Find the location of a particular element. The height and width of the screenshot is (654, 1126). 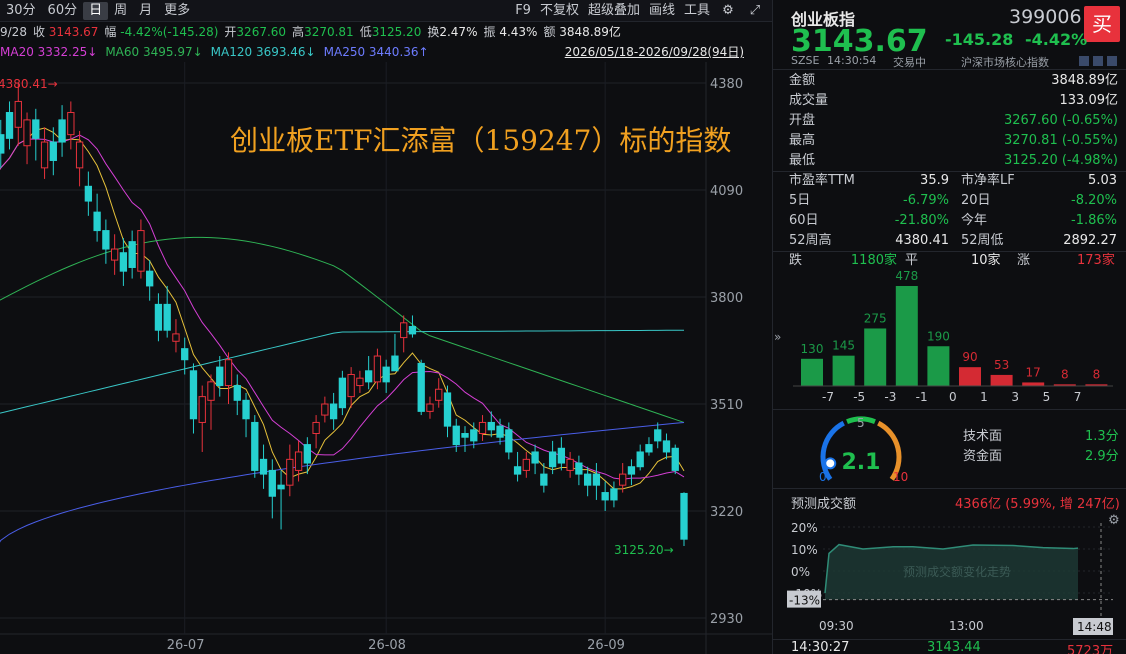

amplitude-value: 4.43% is located at coordinates (518, 32).